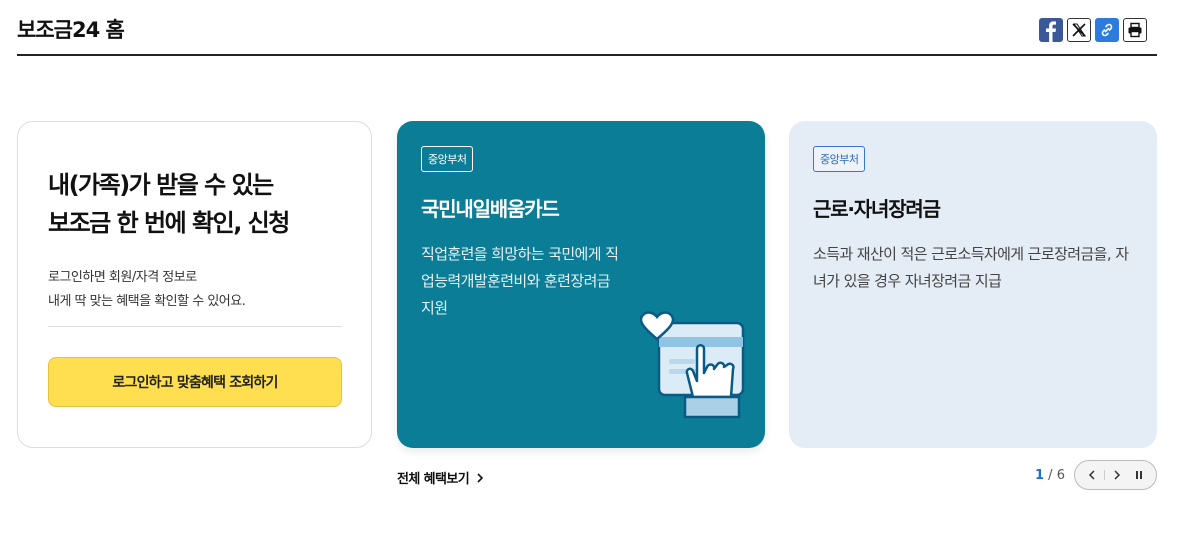 The height and width of the screenshot is (540, 1187). What do you see at coordinates (587, 28) in the screenshot?
I see `page-header: 보조금24 홈` at bounding box center [587, 28].